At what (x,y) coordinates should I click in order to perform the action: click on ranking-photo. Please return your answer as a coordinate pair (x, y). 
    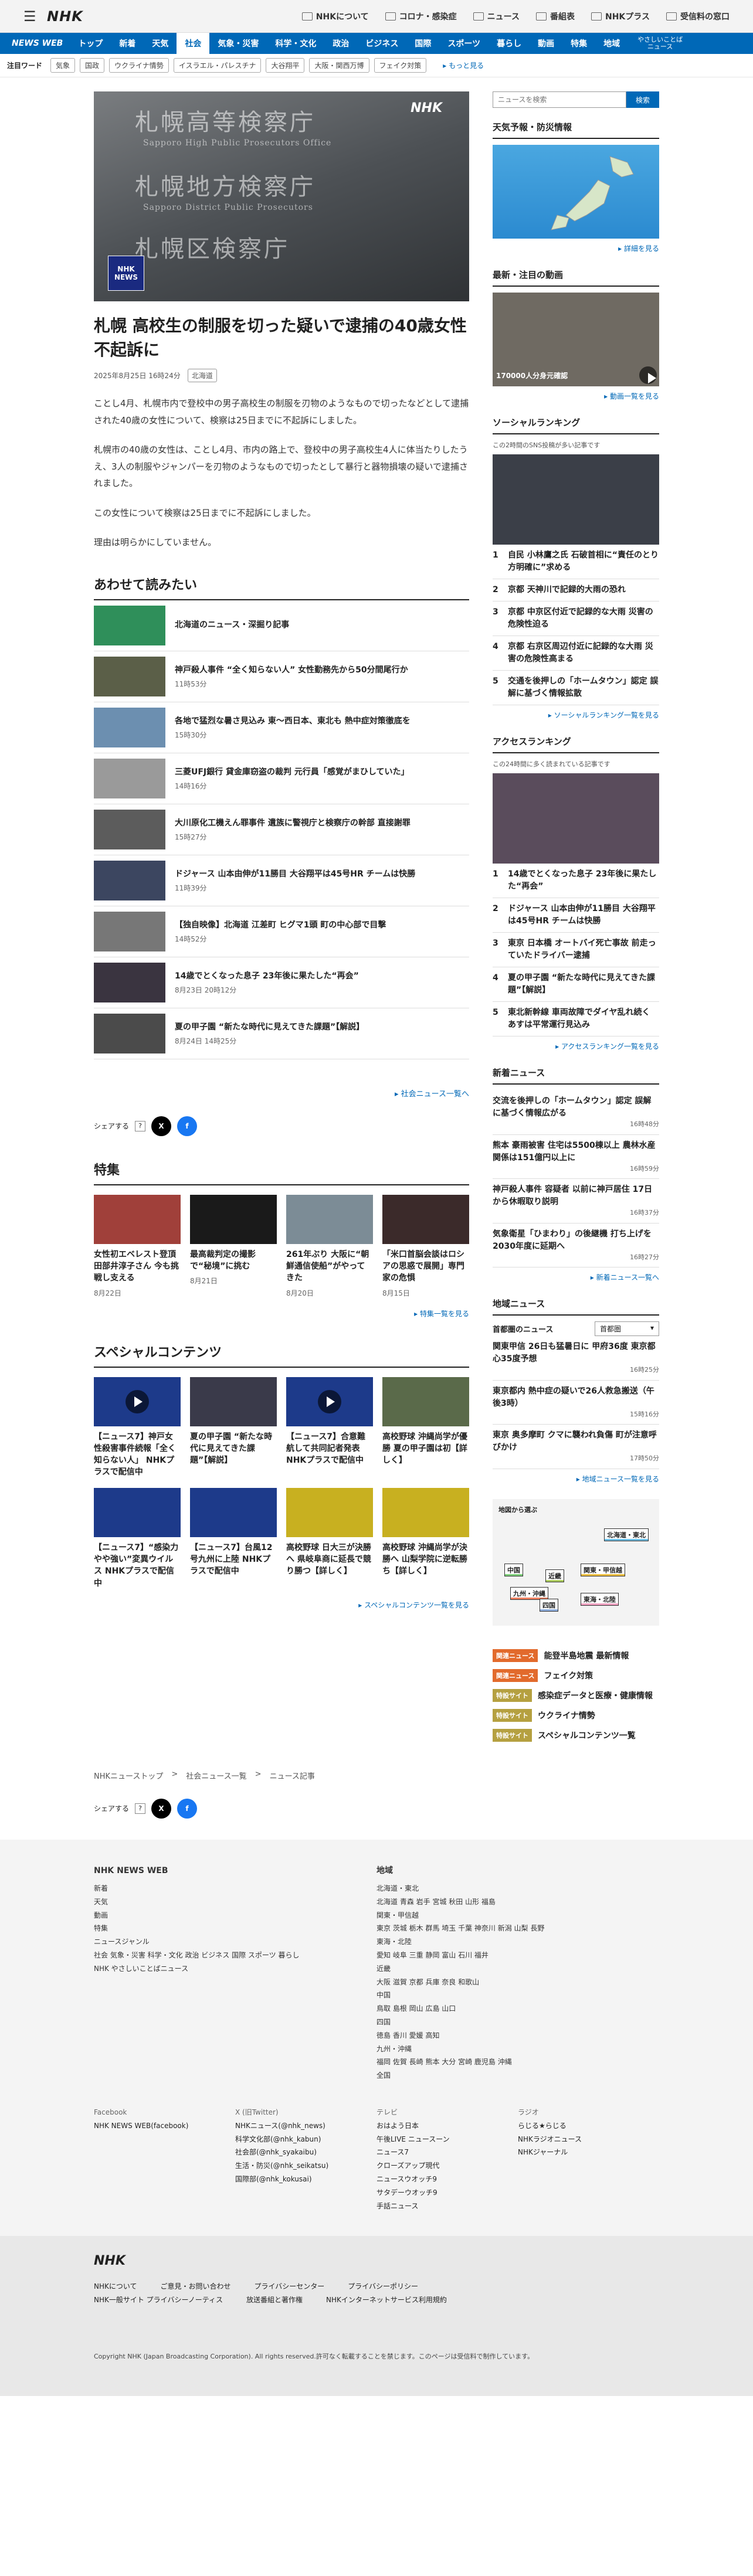
    Looking at the image, I should click on (576, 818).